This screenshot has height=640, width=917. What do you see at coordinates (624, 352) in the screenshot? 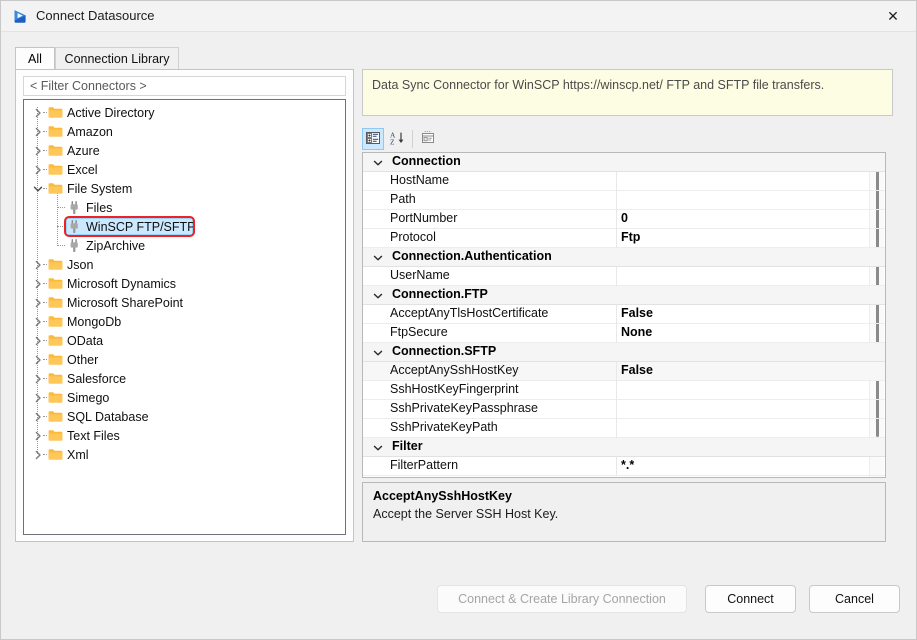
I see `property-category-row-connection-sftp: Connection.SFTP` at bounding box center [624, 352].